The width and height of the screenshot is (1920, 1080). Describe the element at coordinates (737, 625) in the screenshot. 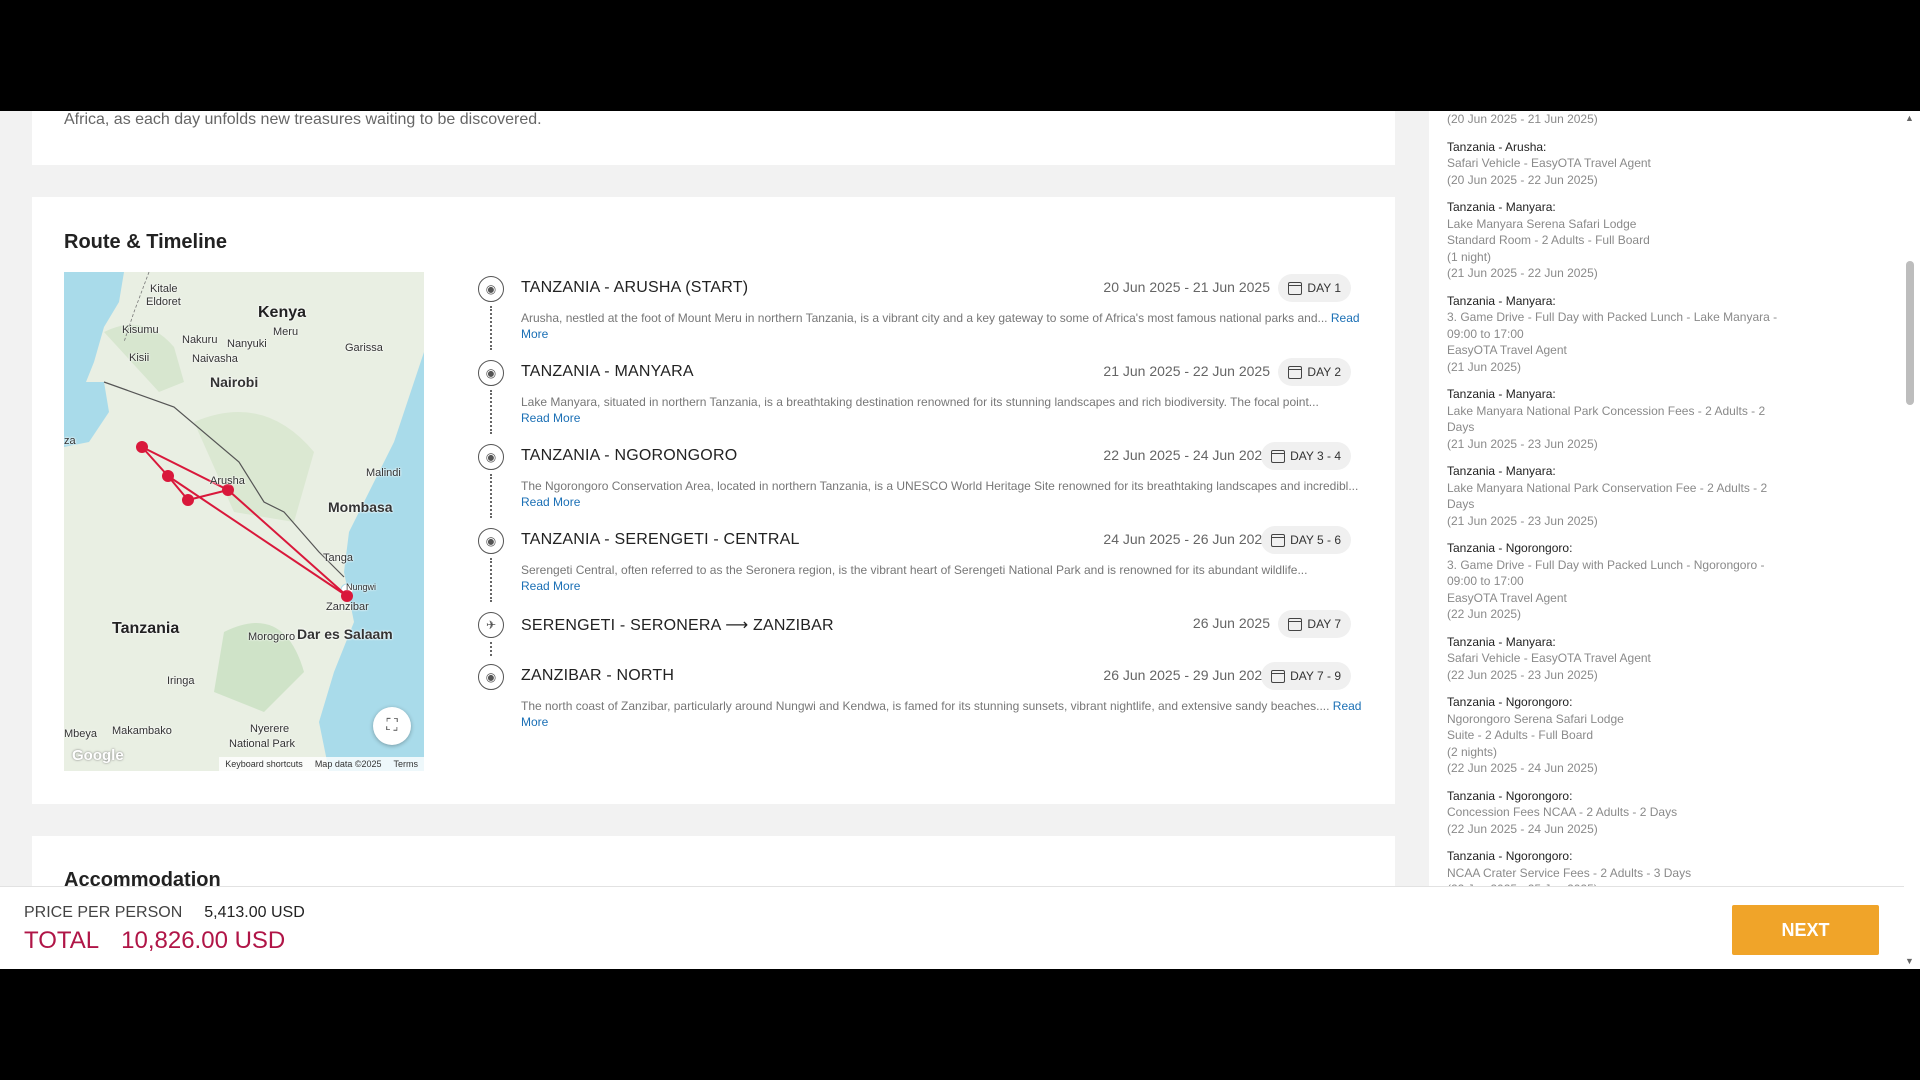

I see `arrow-right-icon: ⟶` at that location.